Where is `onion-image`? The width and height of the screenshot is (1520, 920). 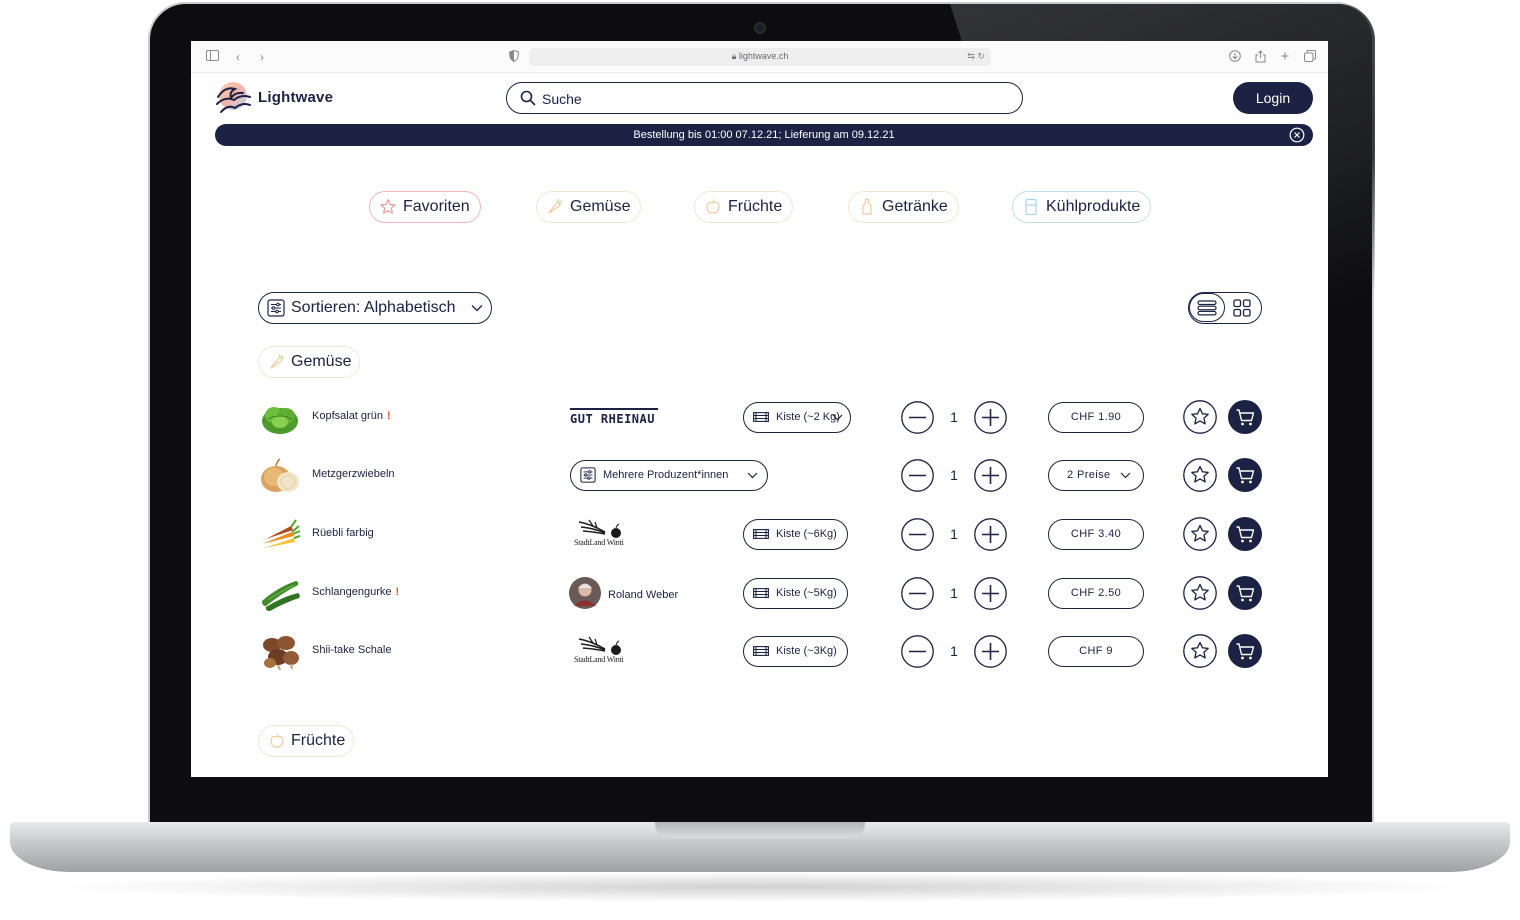 onion-image is located at coordinates (280, 475).